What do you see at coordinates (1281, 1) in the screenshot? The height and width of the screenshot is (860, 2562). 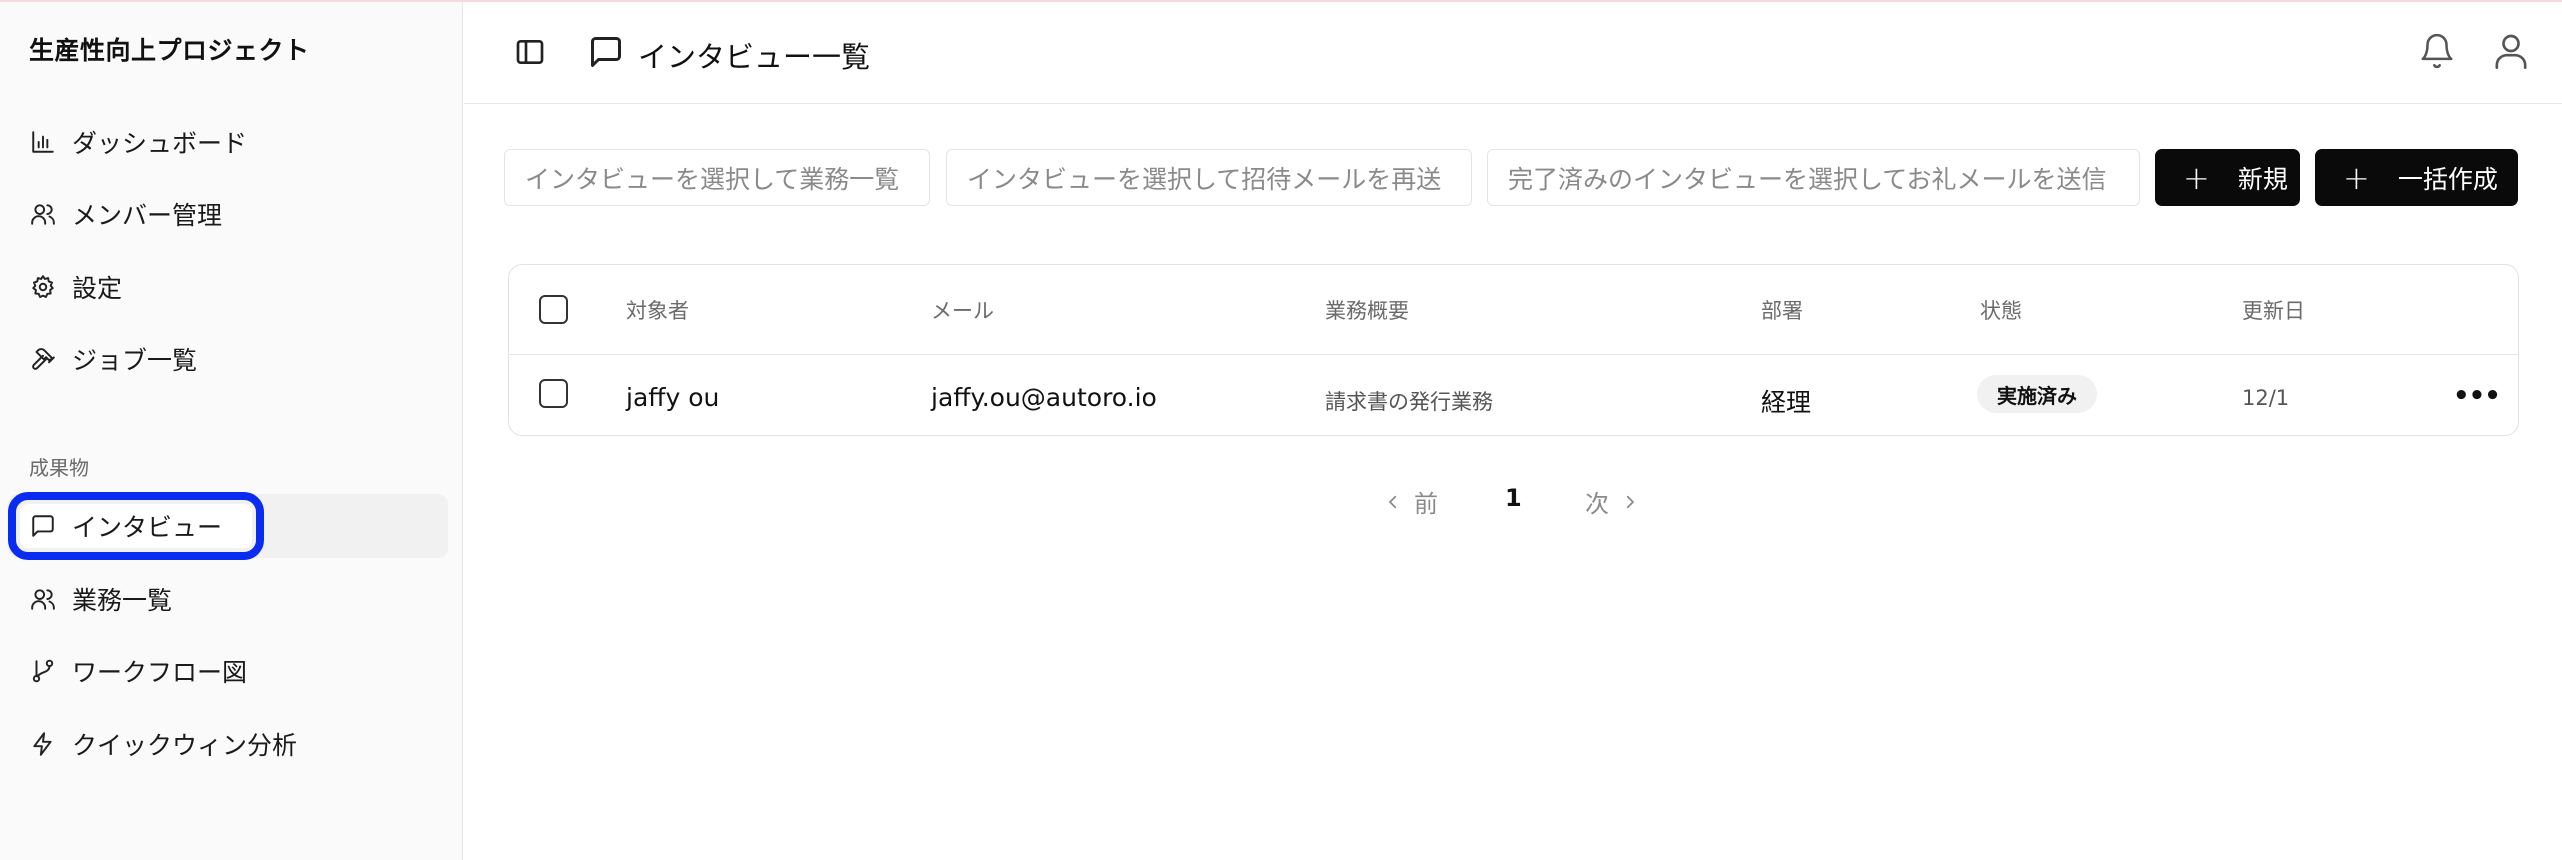 I see `top-accent-line` at bounding box center [1281, 1].